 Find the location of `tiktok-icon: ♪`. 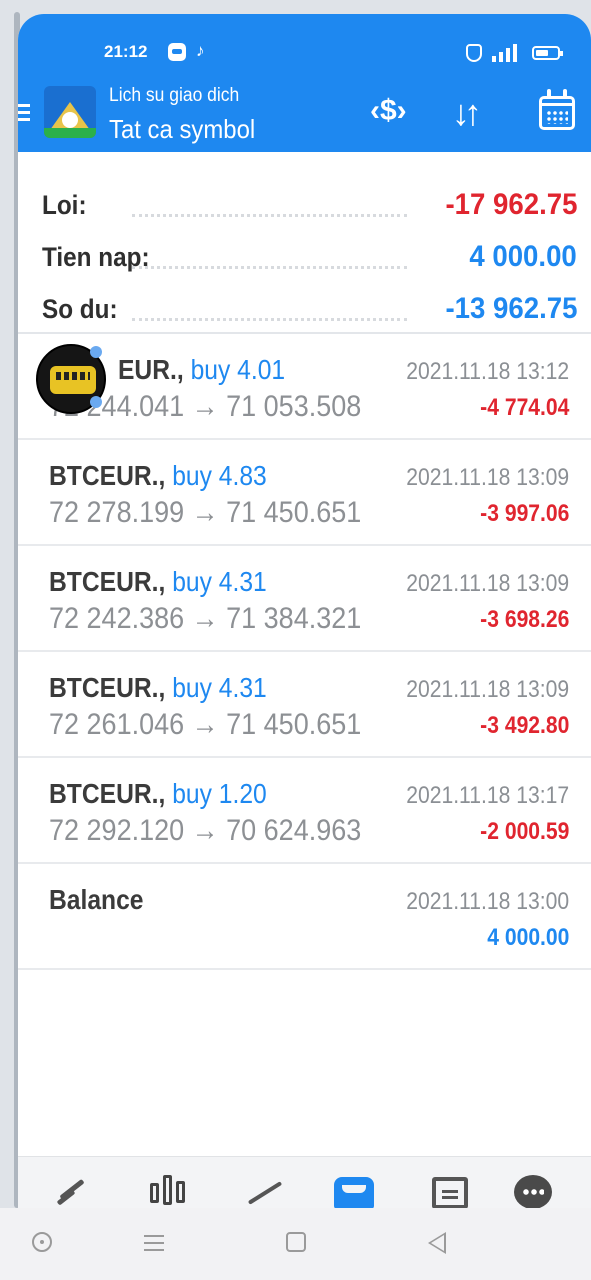

tiktok-icon: ♪ is located at coordinates (200, 50).